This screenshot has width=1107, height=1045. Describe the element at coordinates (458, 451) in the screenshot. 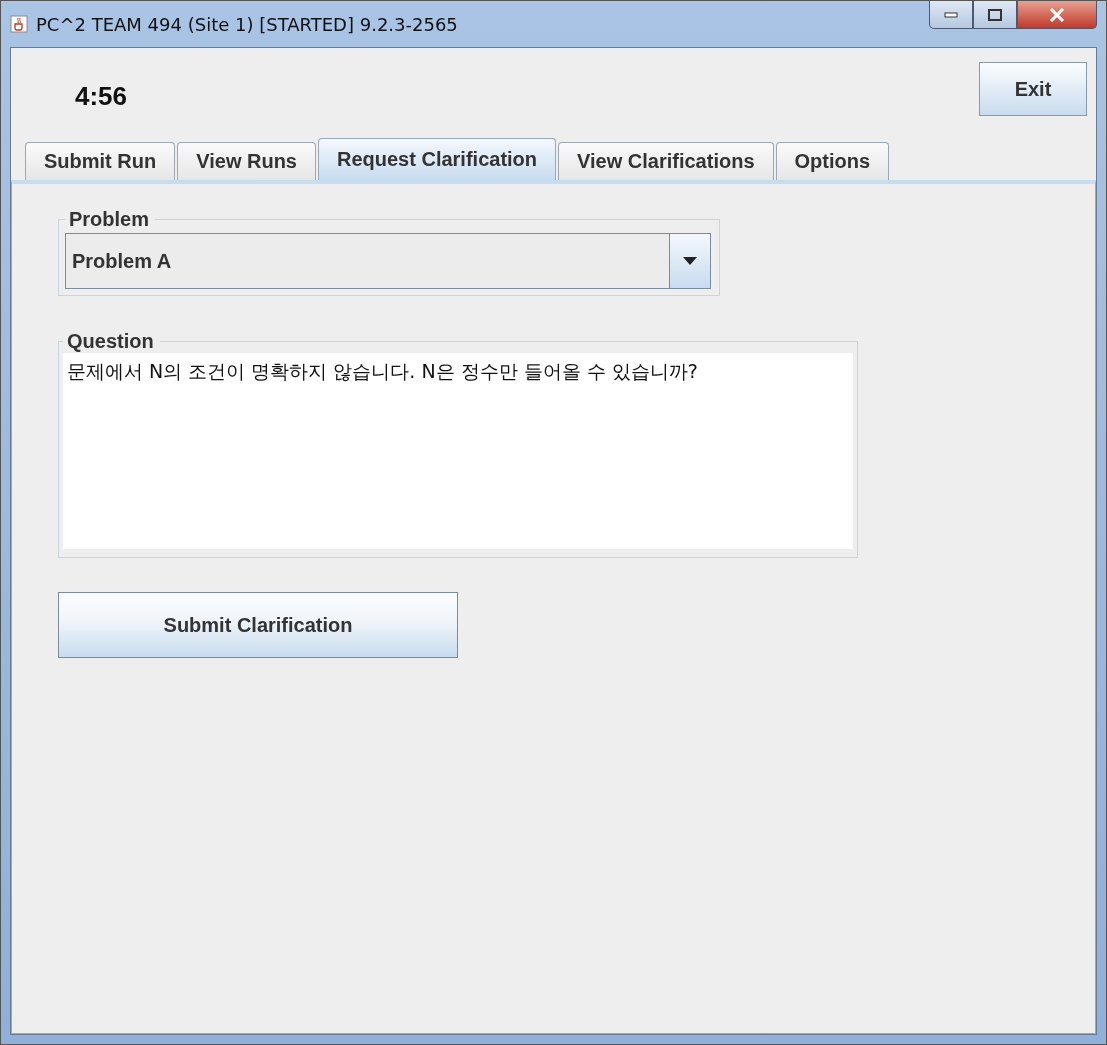

I see `question-field: 문제에서 N의 조건이 명확하지 않습니다. N은 정수만 들어올 수 있습니까?` at that location.